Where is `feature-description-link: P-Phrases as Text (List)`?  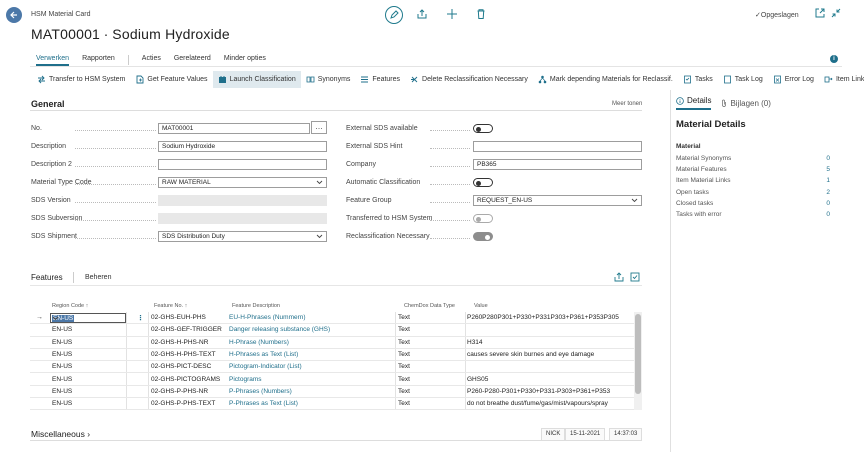 feature-description-link: P-Phrases as Text (List) is located at coordinates (263, 403).